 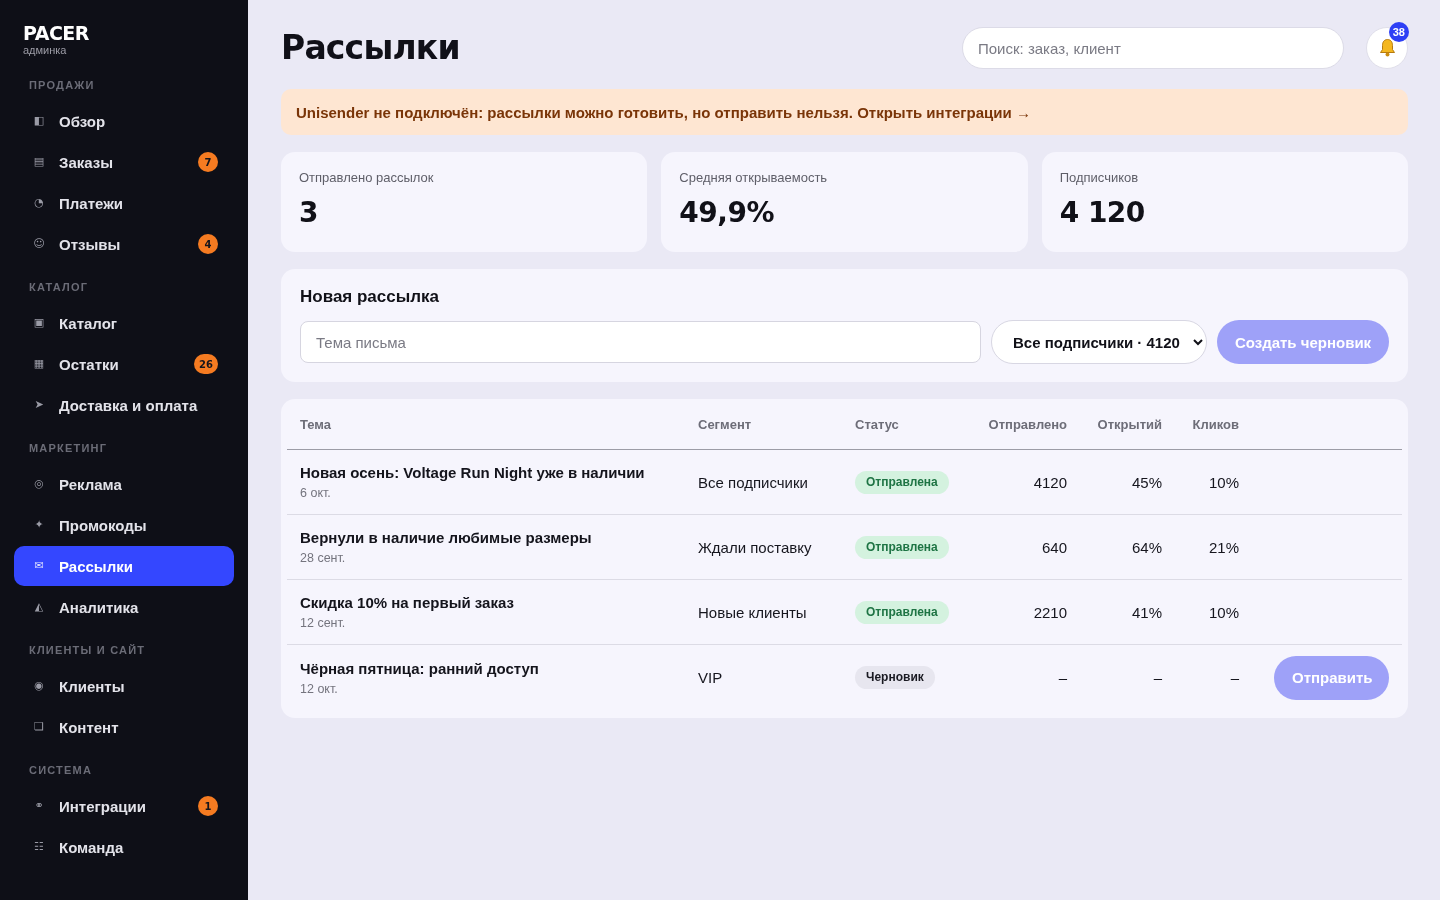 What do you see at coordinates (124, 244) in the screenshot?
I see `sidebar-item: ☺ Отзывы 4` at bounding box center [124, 244].